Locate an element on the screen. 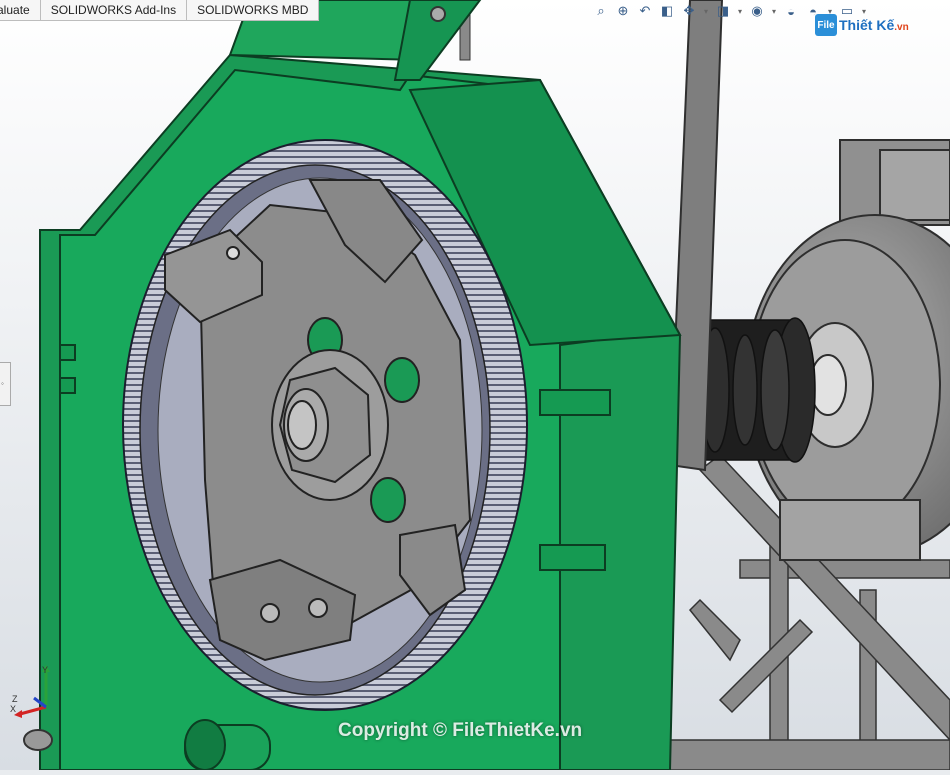  zoom-to-fit-icon: ⌕ is located at coordinates (601, 11).